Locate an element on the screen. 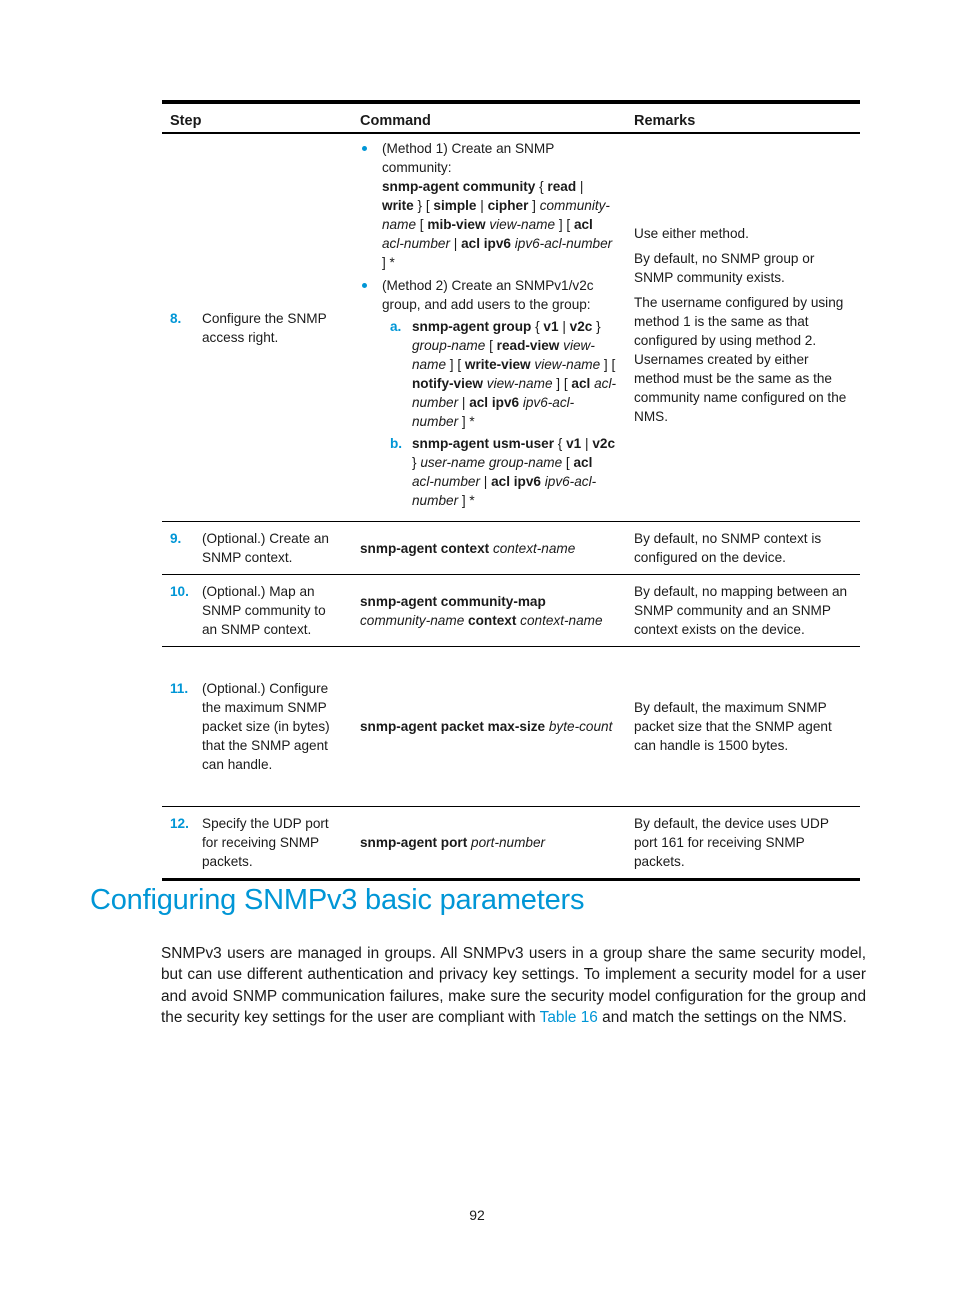 The image size is (954, 1296). command-argument: community-name is located at coordinates (412, 620).